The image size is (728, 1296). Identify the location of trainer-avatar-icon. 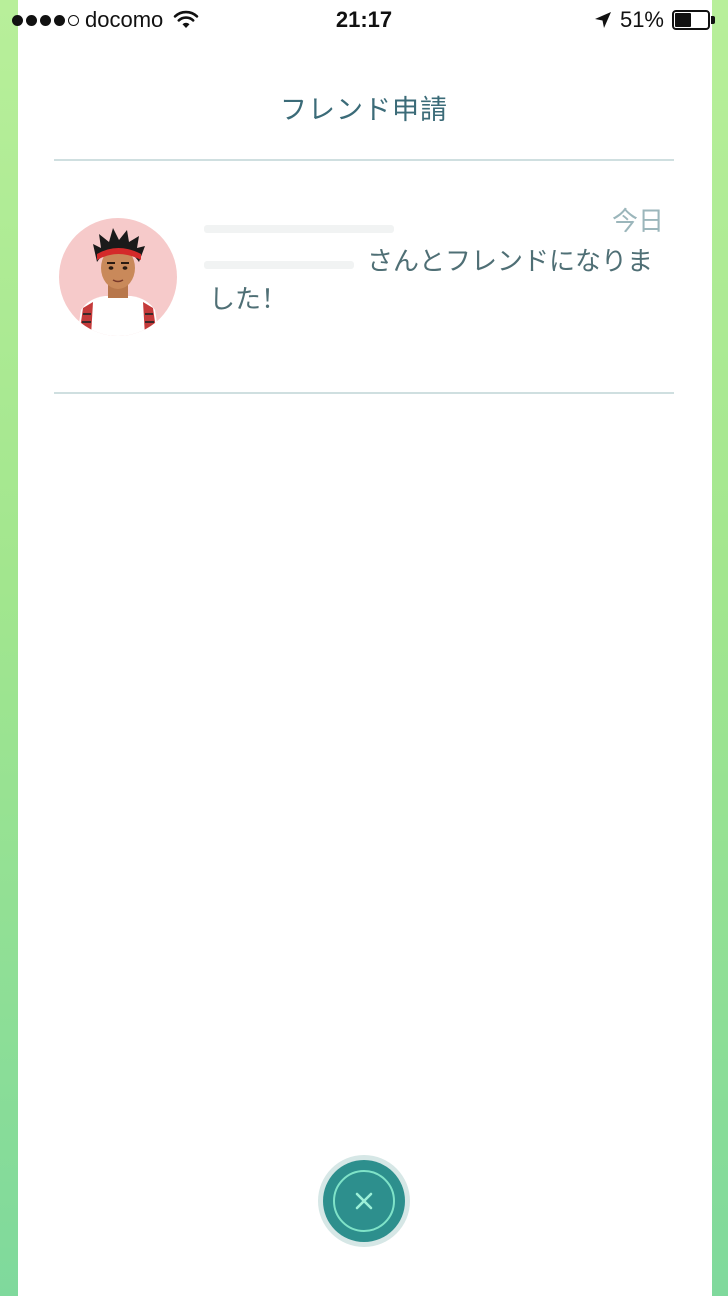
(118, 277).